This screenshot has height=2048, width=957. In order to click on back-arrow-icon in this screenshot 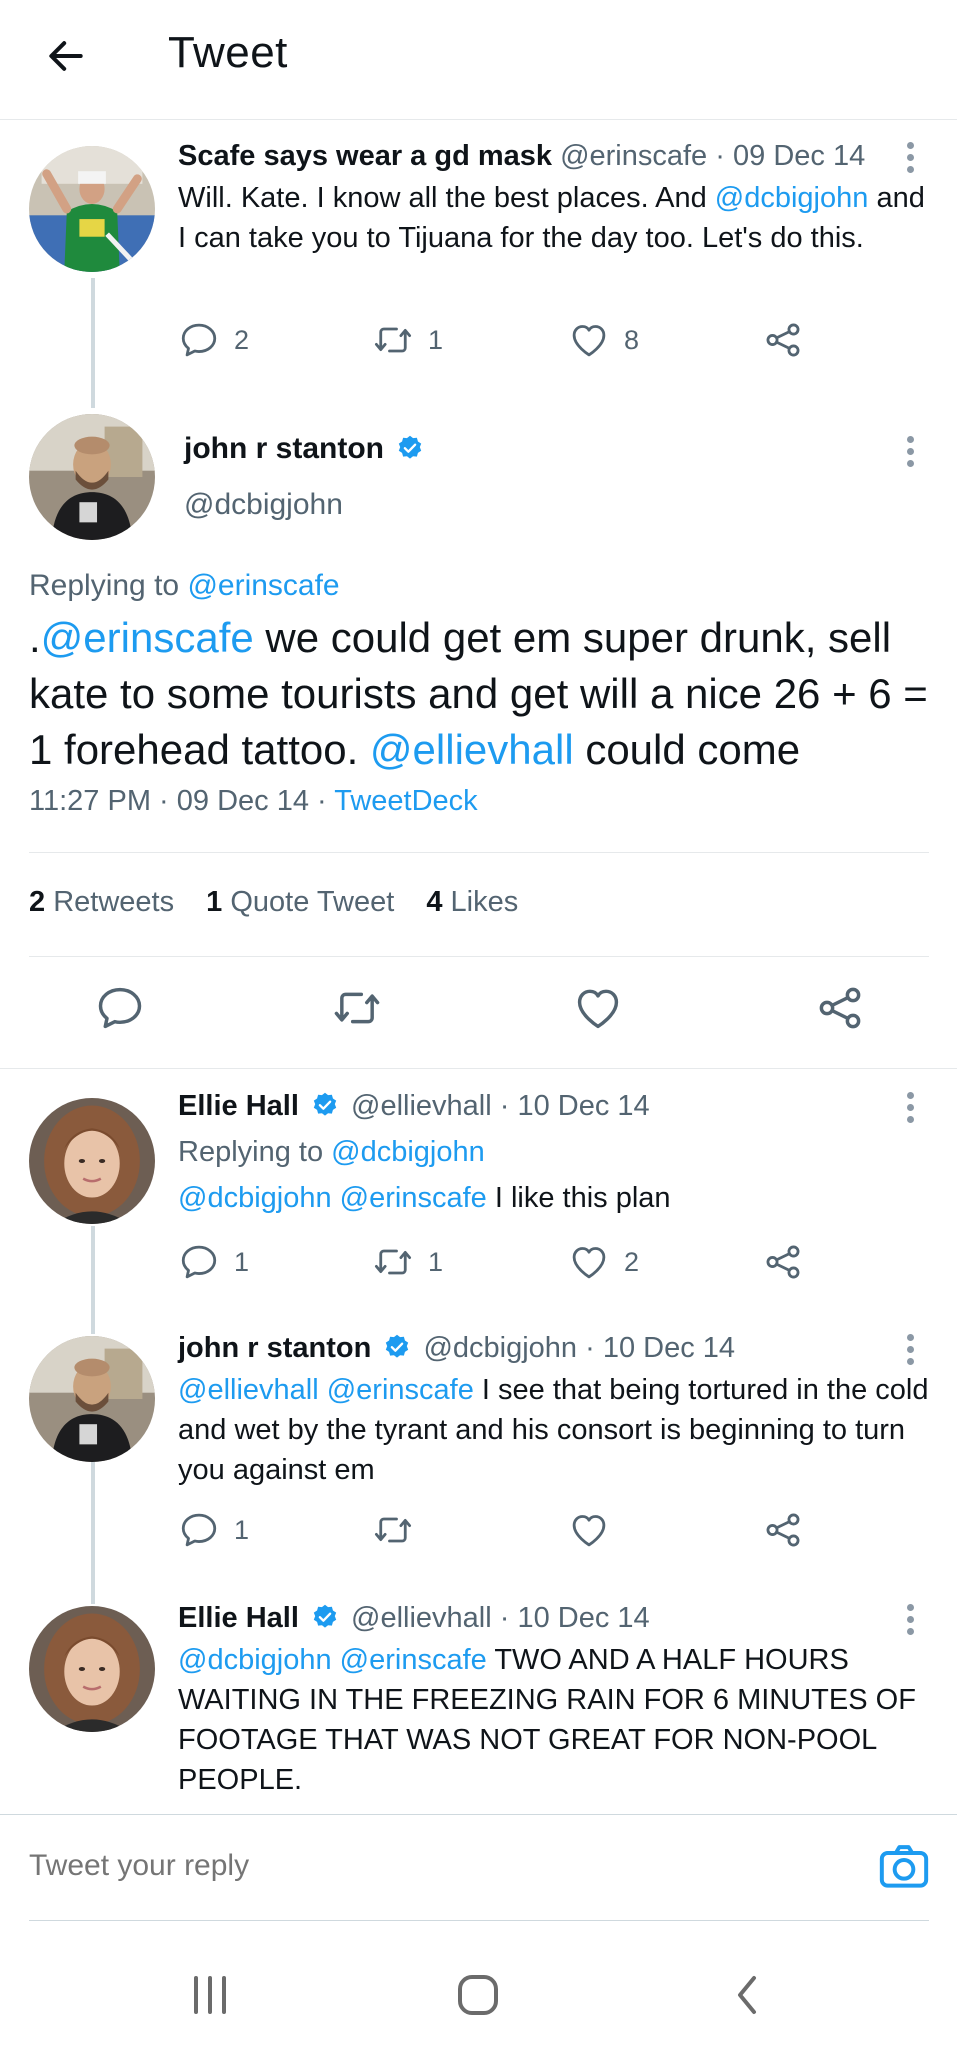, I will do `click(66, 56)`.